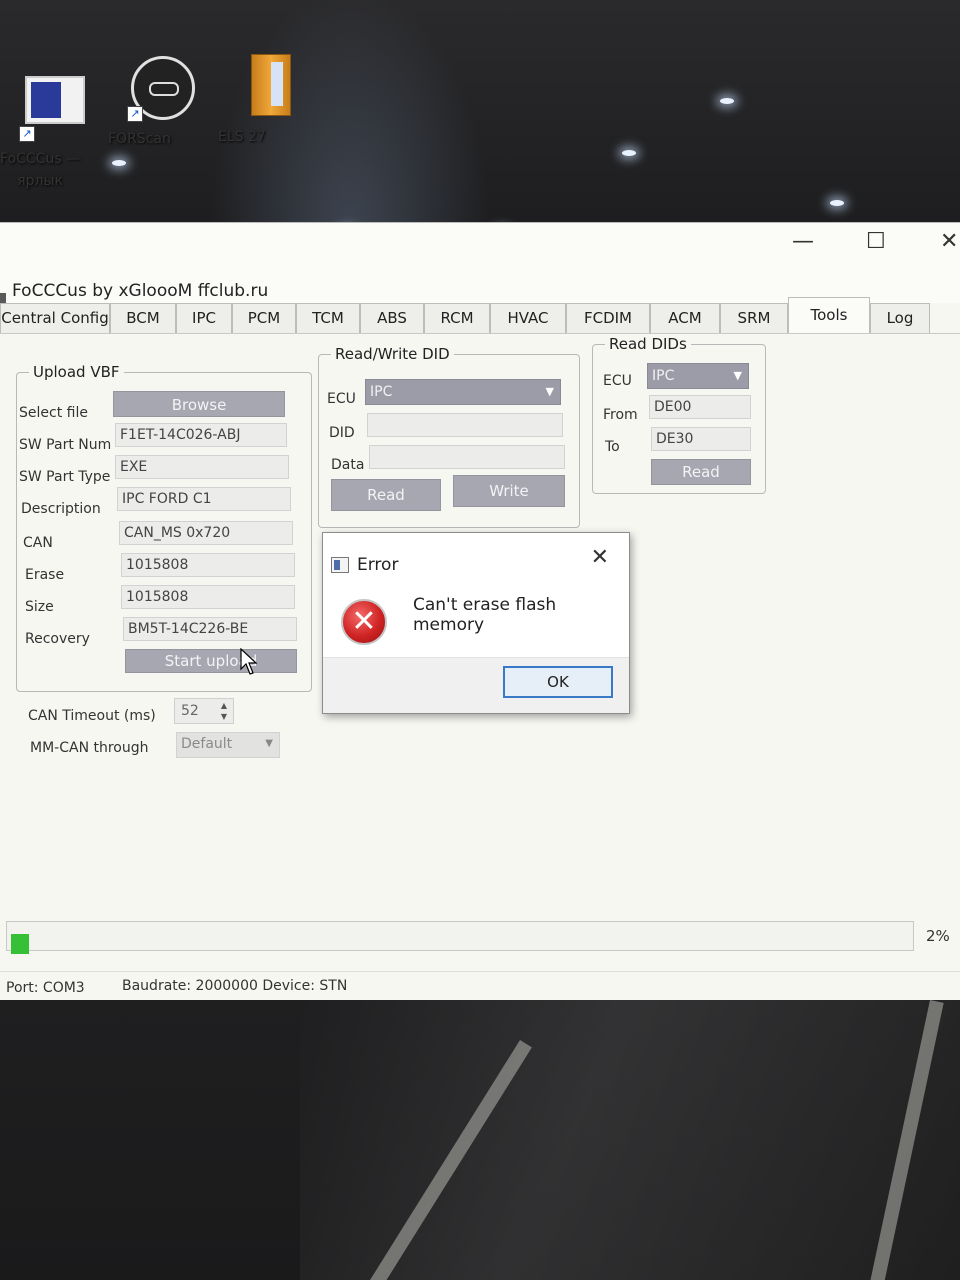 This screenshot has width=960, height=1280. What do you see at coordinates (208, 597) in the screenshot?
I see `size-field: 1015808` at bounding box center [208, 597].